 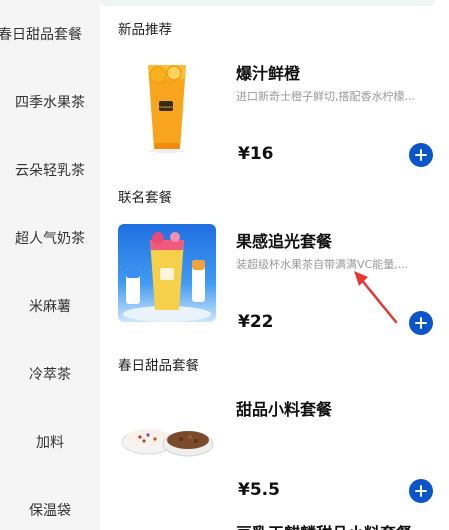 I want to click on sidebar-item-mochi: 米麻薯, so click(x=50, y=306).